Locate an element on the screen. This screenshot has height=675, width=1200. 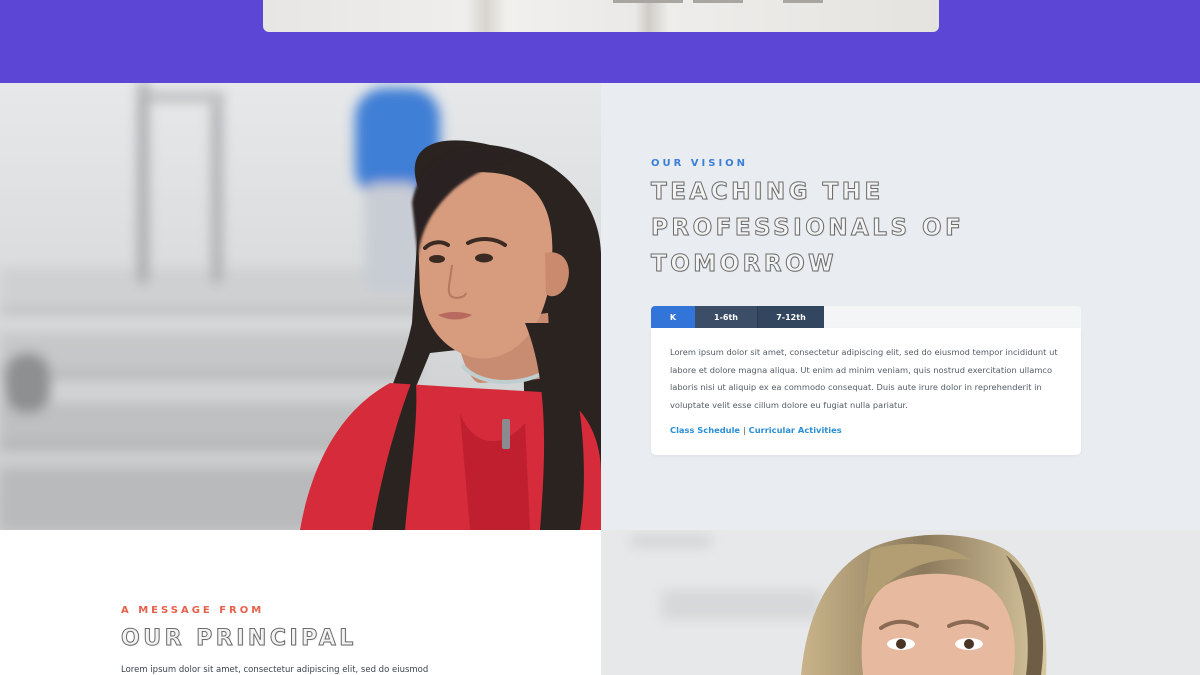
principal-photo is located at coordinates (900, 602).